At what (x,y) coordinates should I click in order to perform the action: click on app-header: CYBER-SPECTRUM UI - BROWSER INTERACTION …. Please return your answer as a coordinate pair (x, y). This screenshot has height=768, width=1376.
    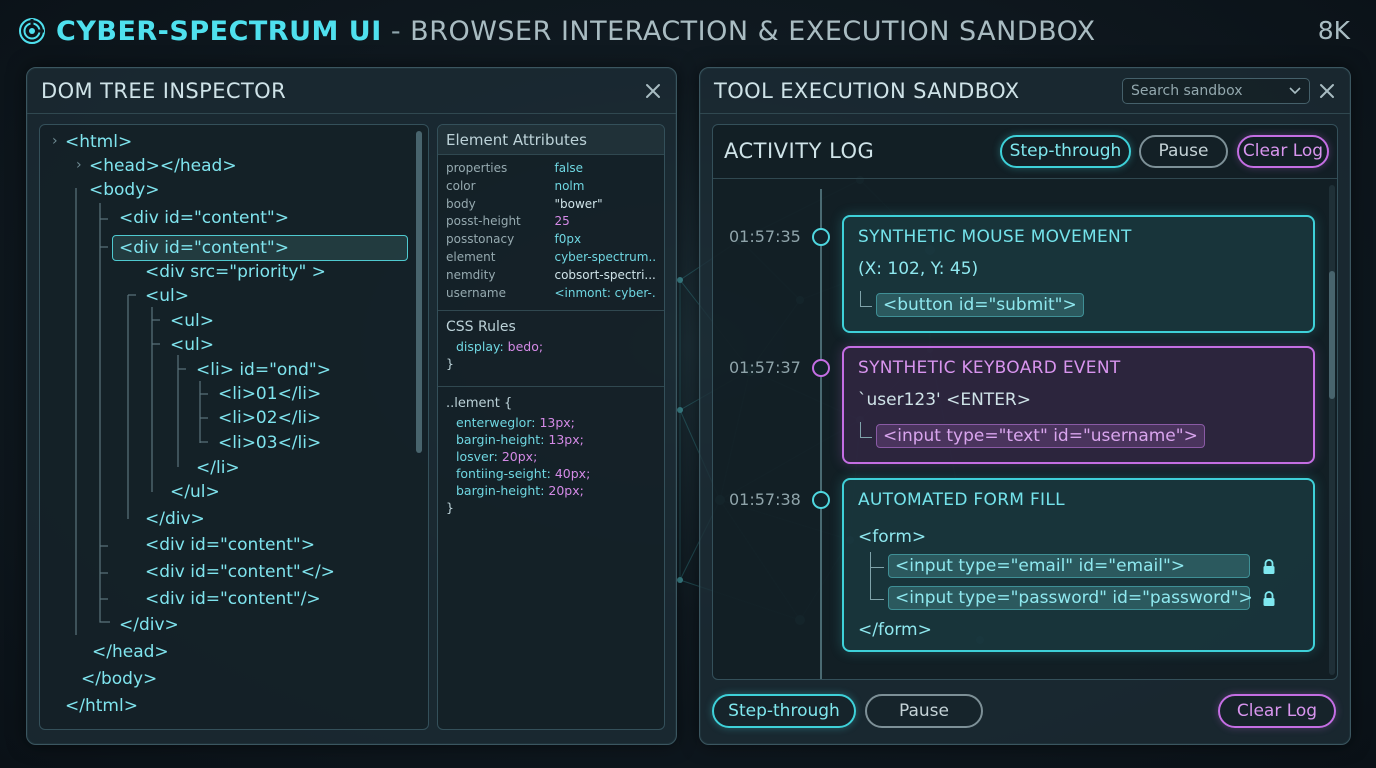
    Looking at the image, I should click on (688, 31).